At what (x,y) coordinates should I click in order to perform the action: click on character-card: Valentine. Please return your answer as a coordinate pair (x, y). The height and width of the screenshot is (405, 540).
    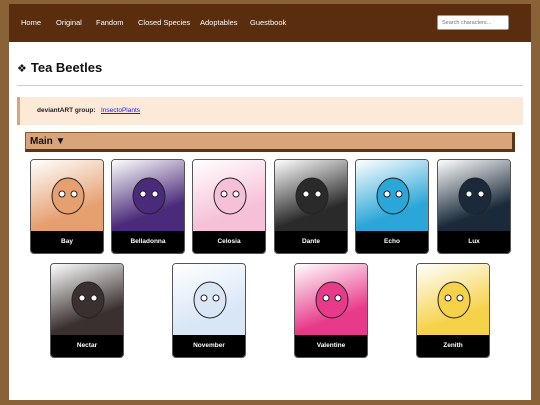
    Looking at the image, I should click on (331, 310).